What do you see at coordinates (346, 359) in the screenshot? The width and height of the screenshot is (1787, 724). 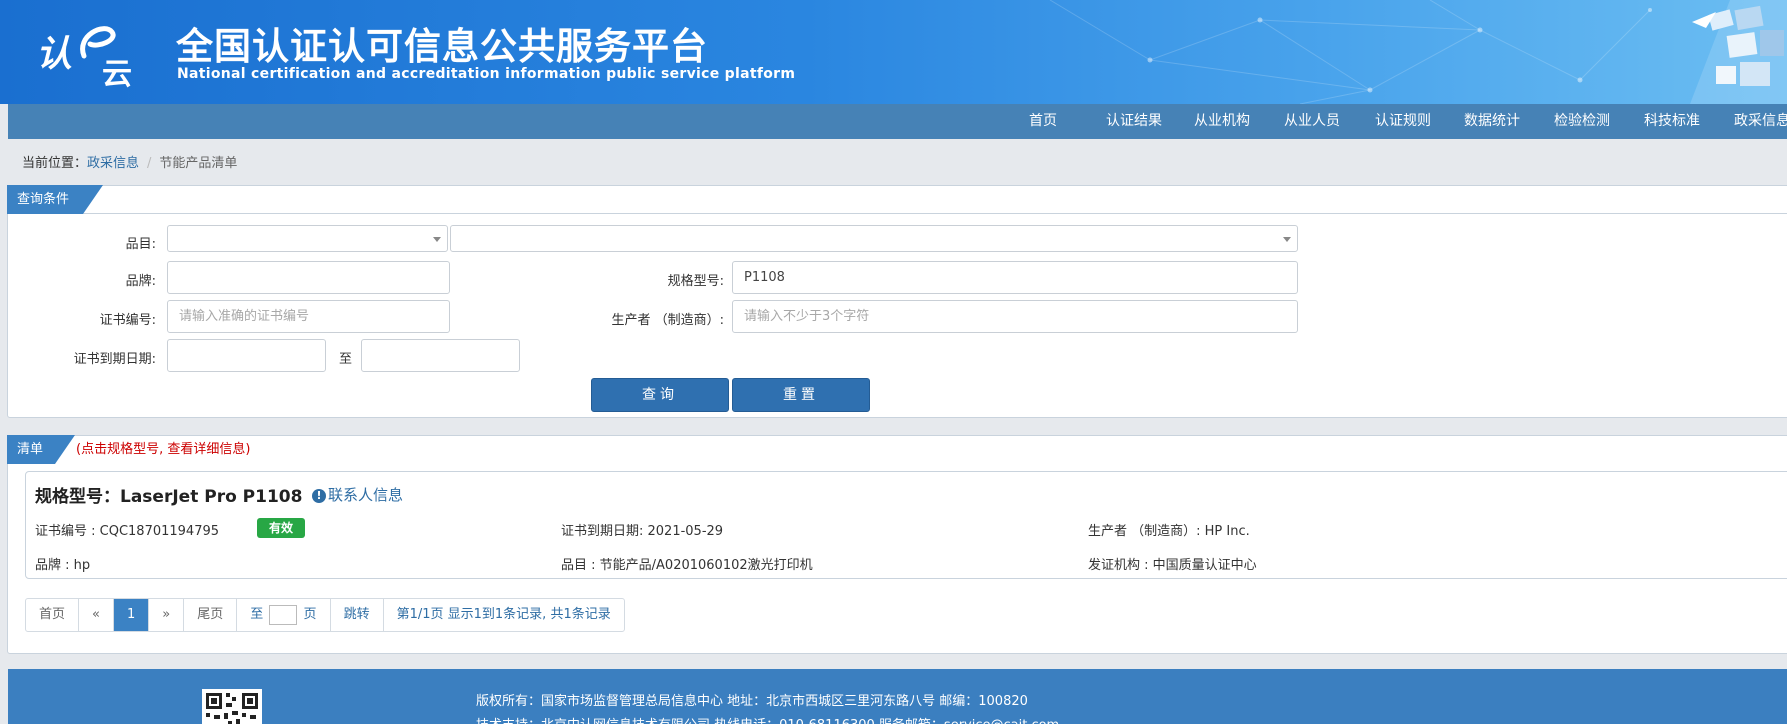 I see `expiry-to-label: 至` at bounding box center [346, 359].